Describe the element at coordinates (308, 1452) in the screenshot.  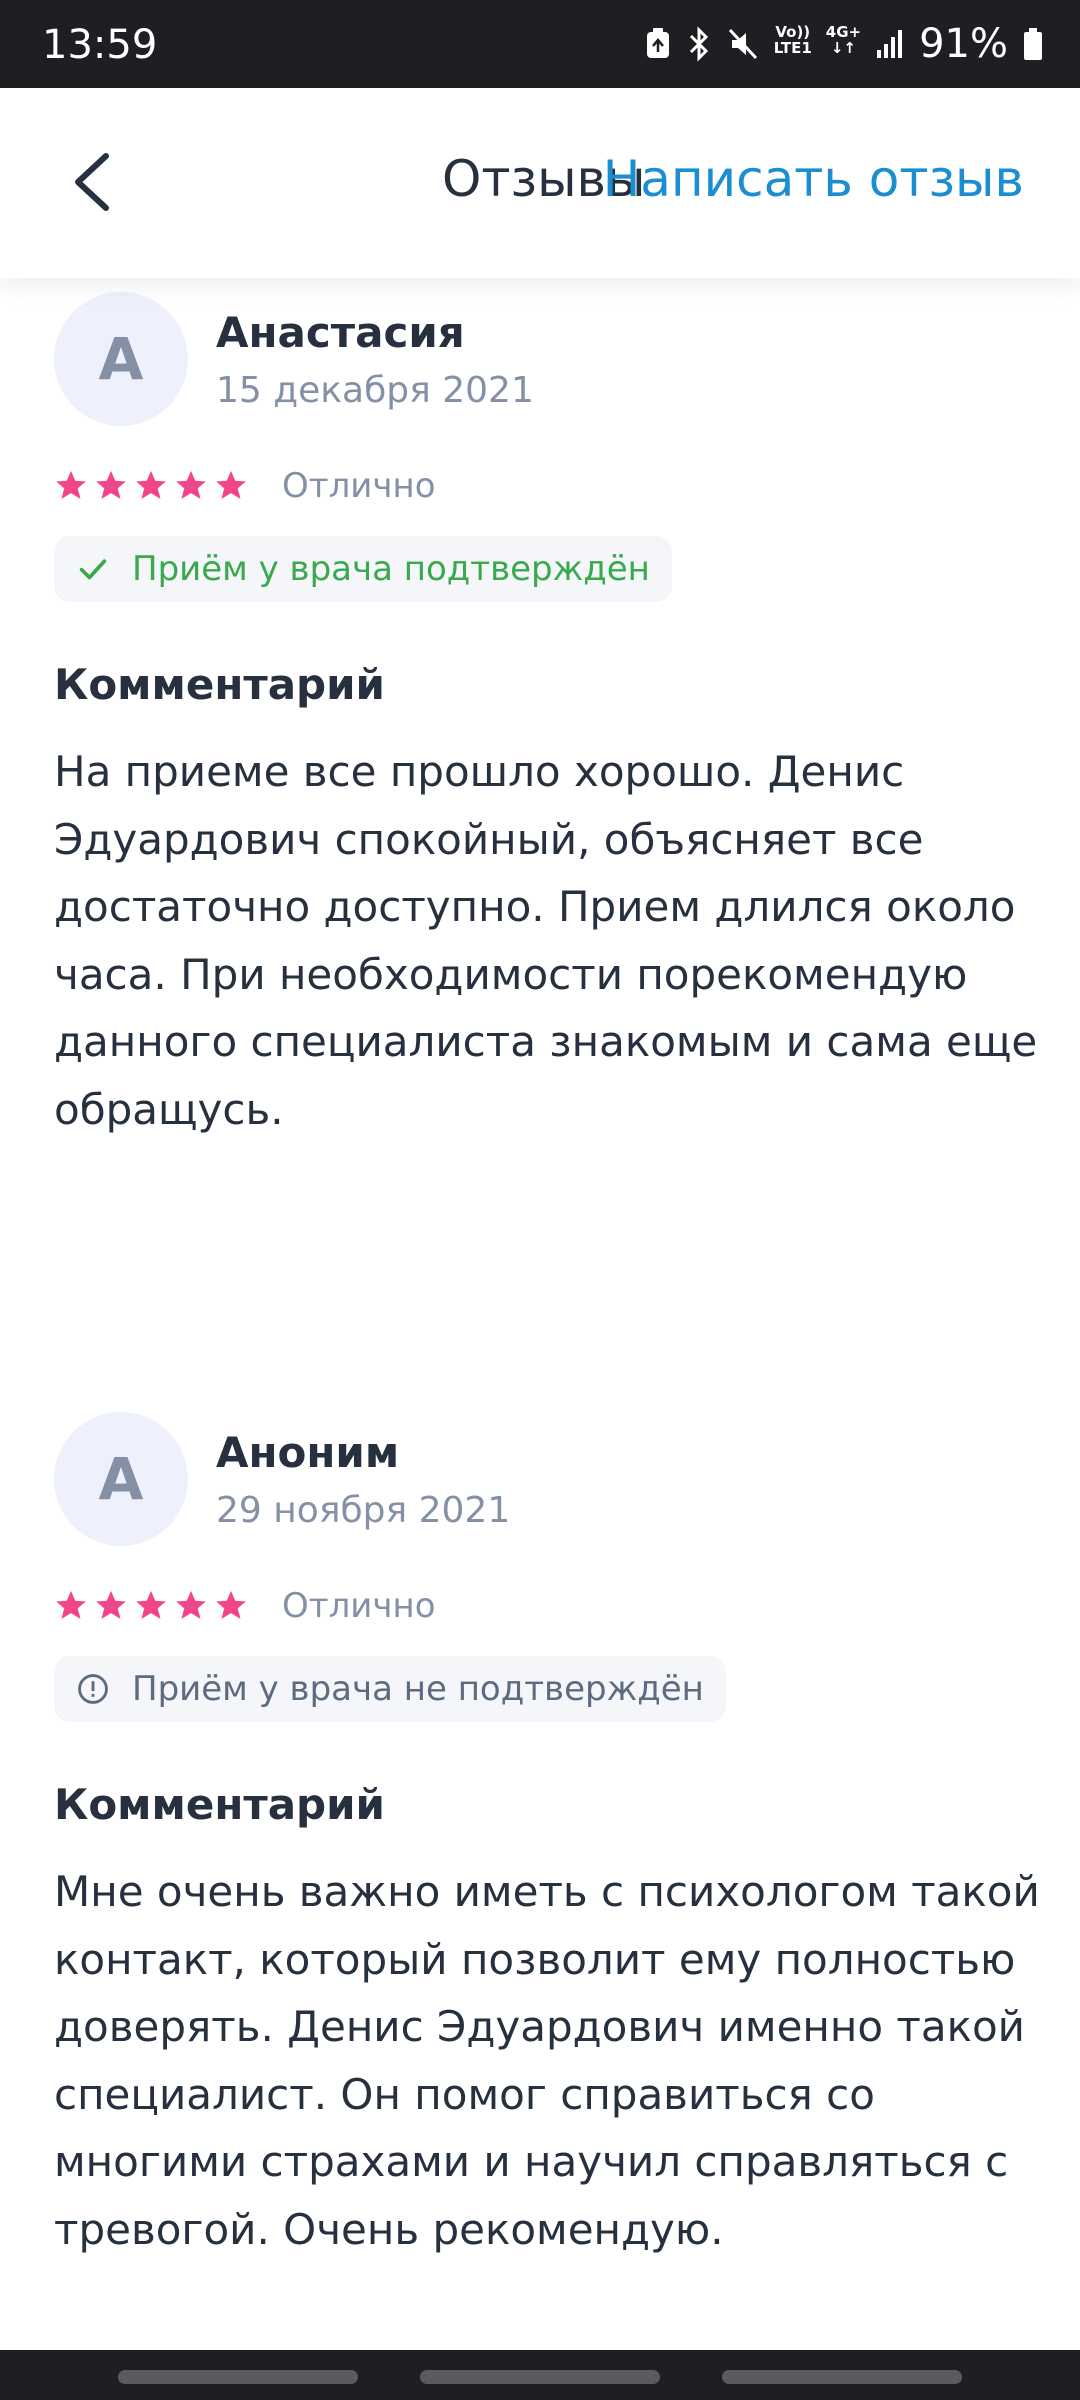
I see `review-author: Аноним` at that location.